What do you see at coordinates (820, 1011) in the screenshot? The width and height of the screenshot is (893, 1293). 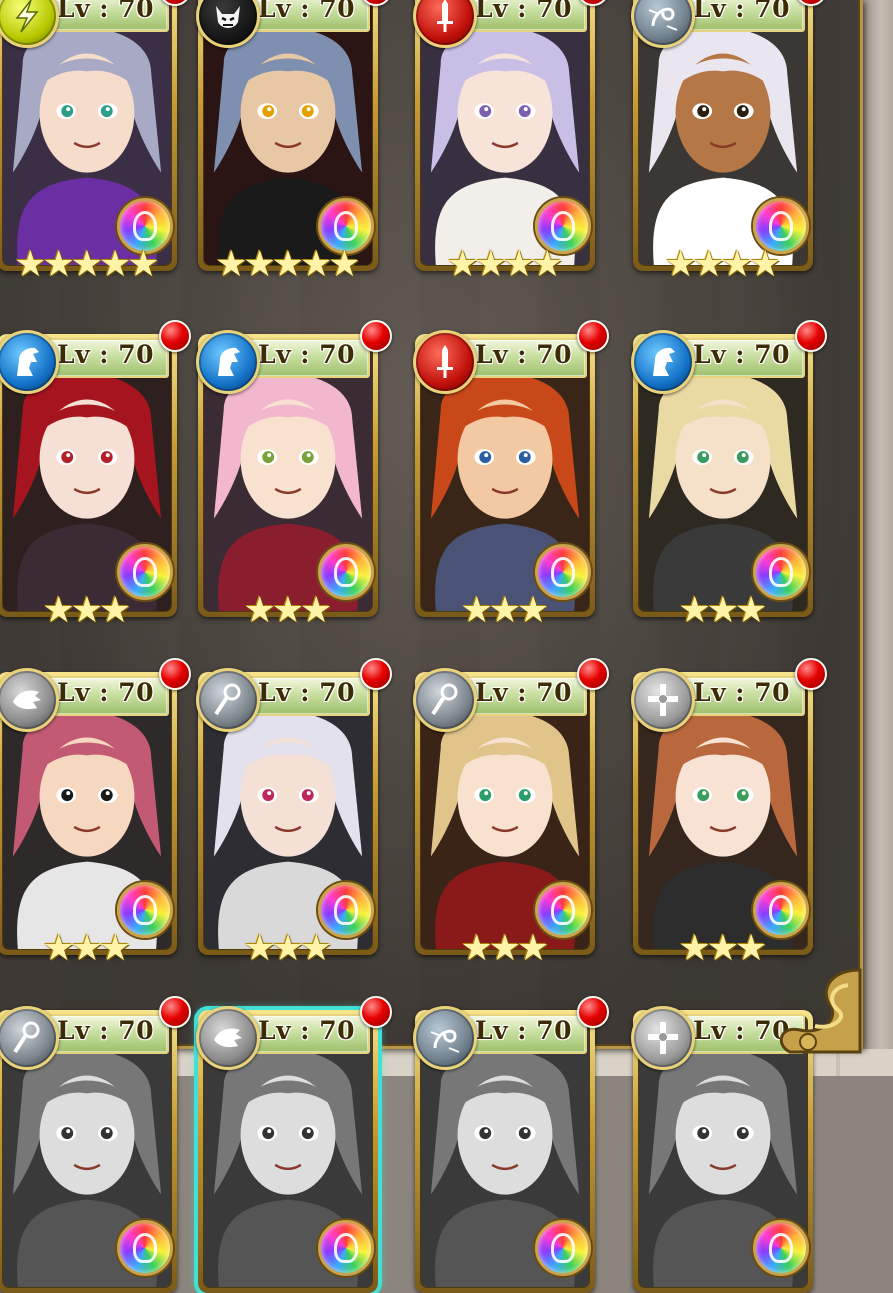 I see `corner-ornament` at bounding box center [820, 1011].